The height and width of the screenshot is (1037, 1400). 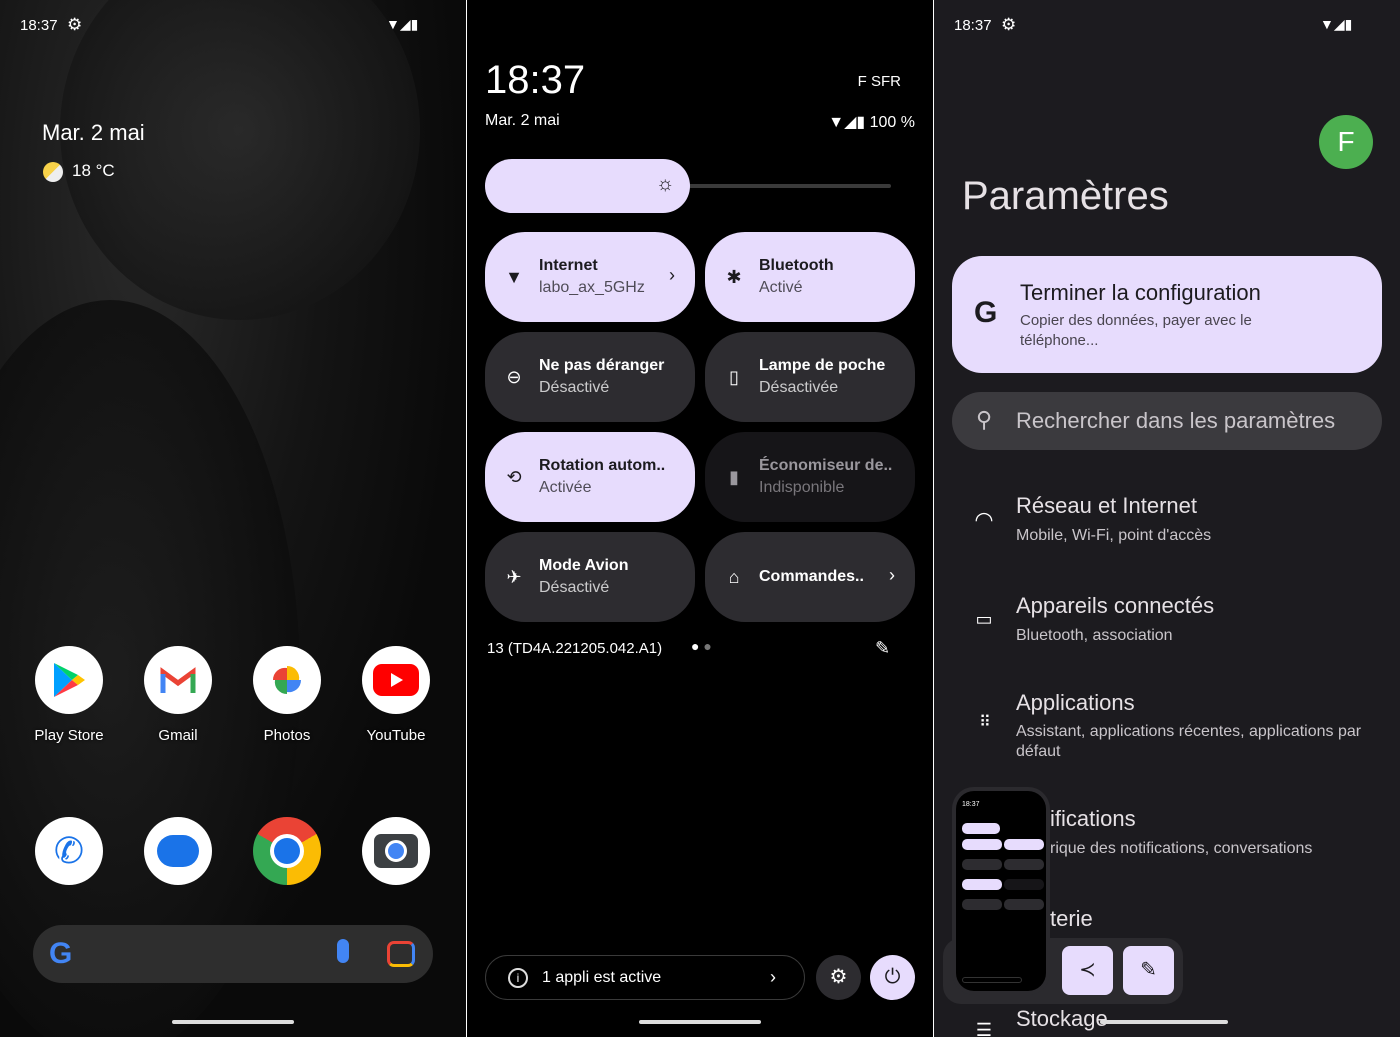 What do you see at coordinates (734, 476) in the screenshot?
I see `battery-saver-icon: ▮` at bounding box center [734, 476].